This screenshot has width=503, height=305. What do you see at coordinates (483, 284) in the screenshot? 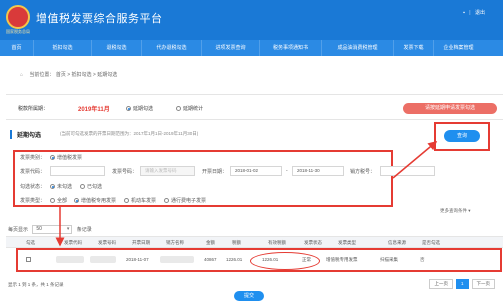
I see `next-page-button: 下一页` at bounding box center [483, 284].